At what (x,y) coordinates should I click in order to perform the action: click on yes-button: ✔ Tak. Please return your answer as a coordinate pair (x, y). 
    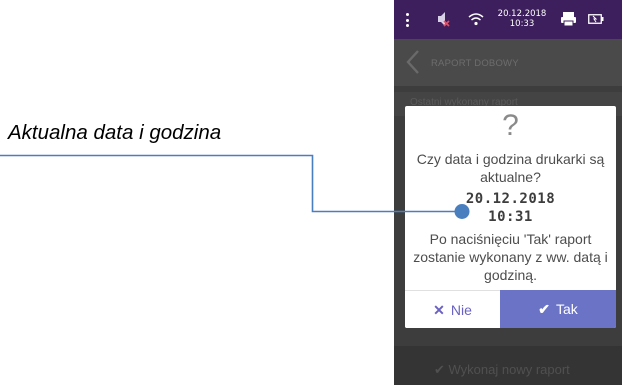
    Looking at the image, I should click on (558, 309).